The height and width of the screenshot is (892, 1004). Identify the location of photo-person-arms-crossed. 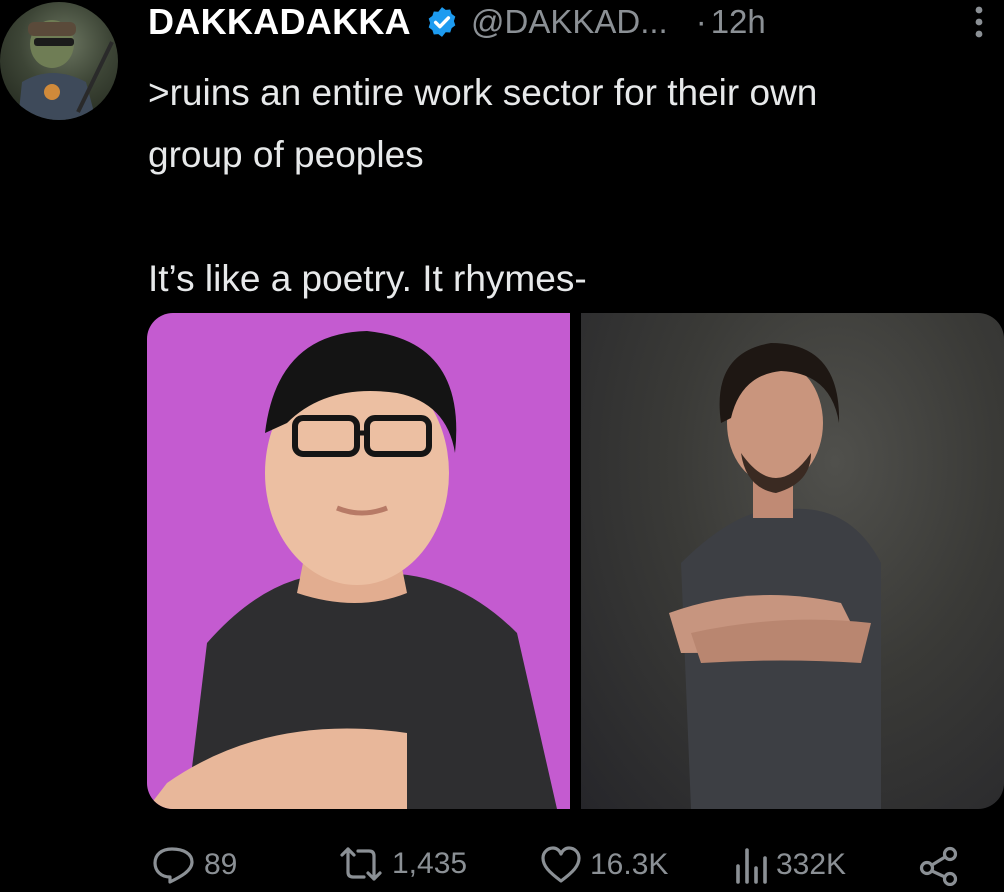
(775, 576).